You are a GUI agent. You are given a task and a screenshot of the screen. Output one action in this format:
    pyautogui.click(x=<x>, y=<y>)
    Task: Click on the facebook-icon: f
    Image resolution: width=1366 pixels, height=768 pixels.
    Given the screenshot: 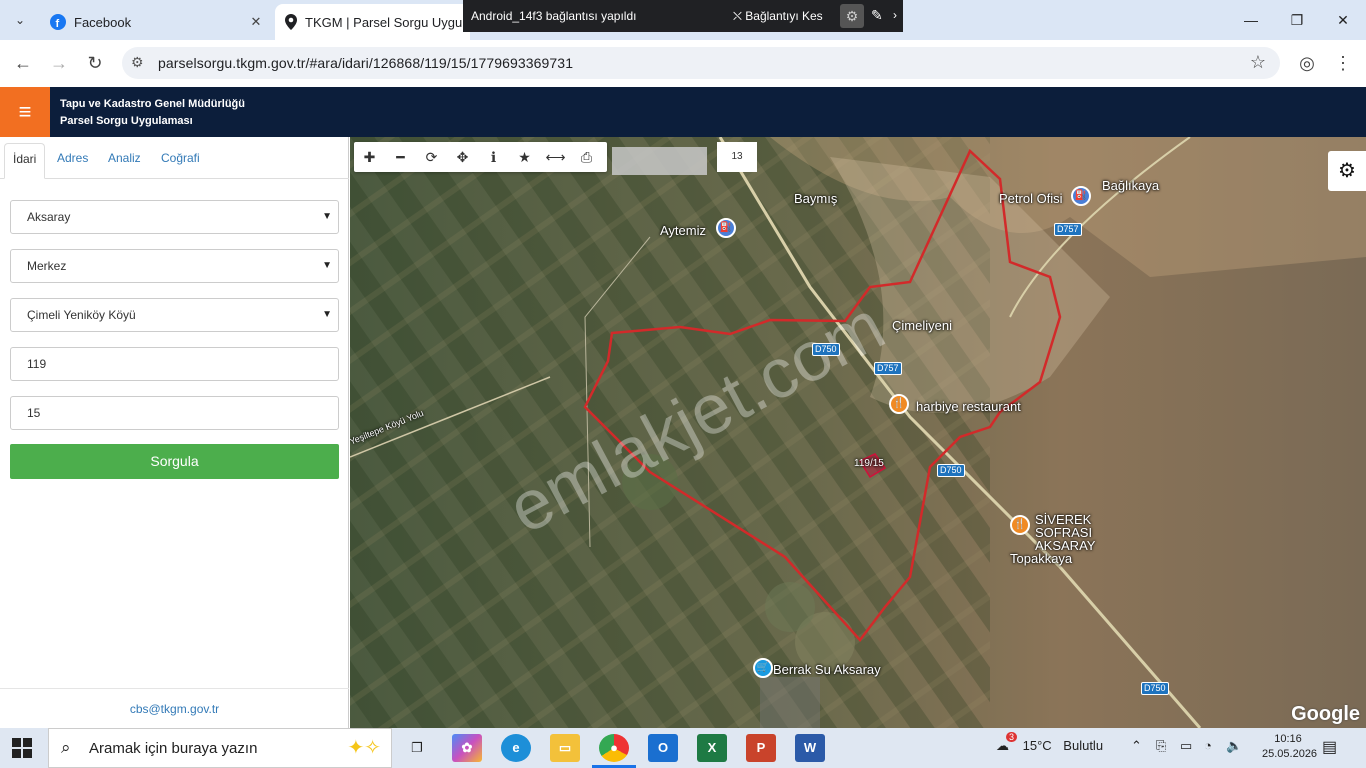 What is the action you would take?
    pyautogui.click(x=58, y=22)
    